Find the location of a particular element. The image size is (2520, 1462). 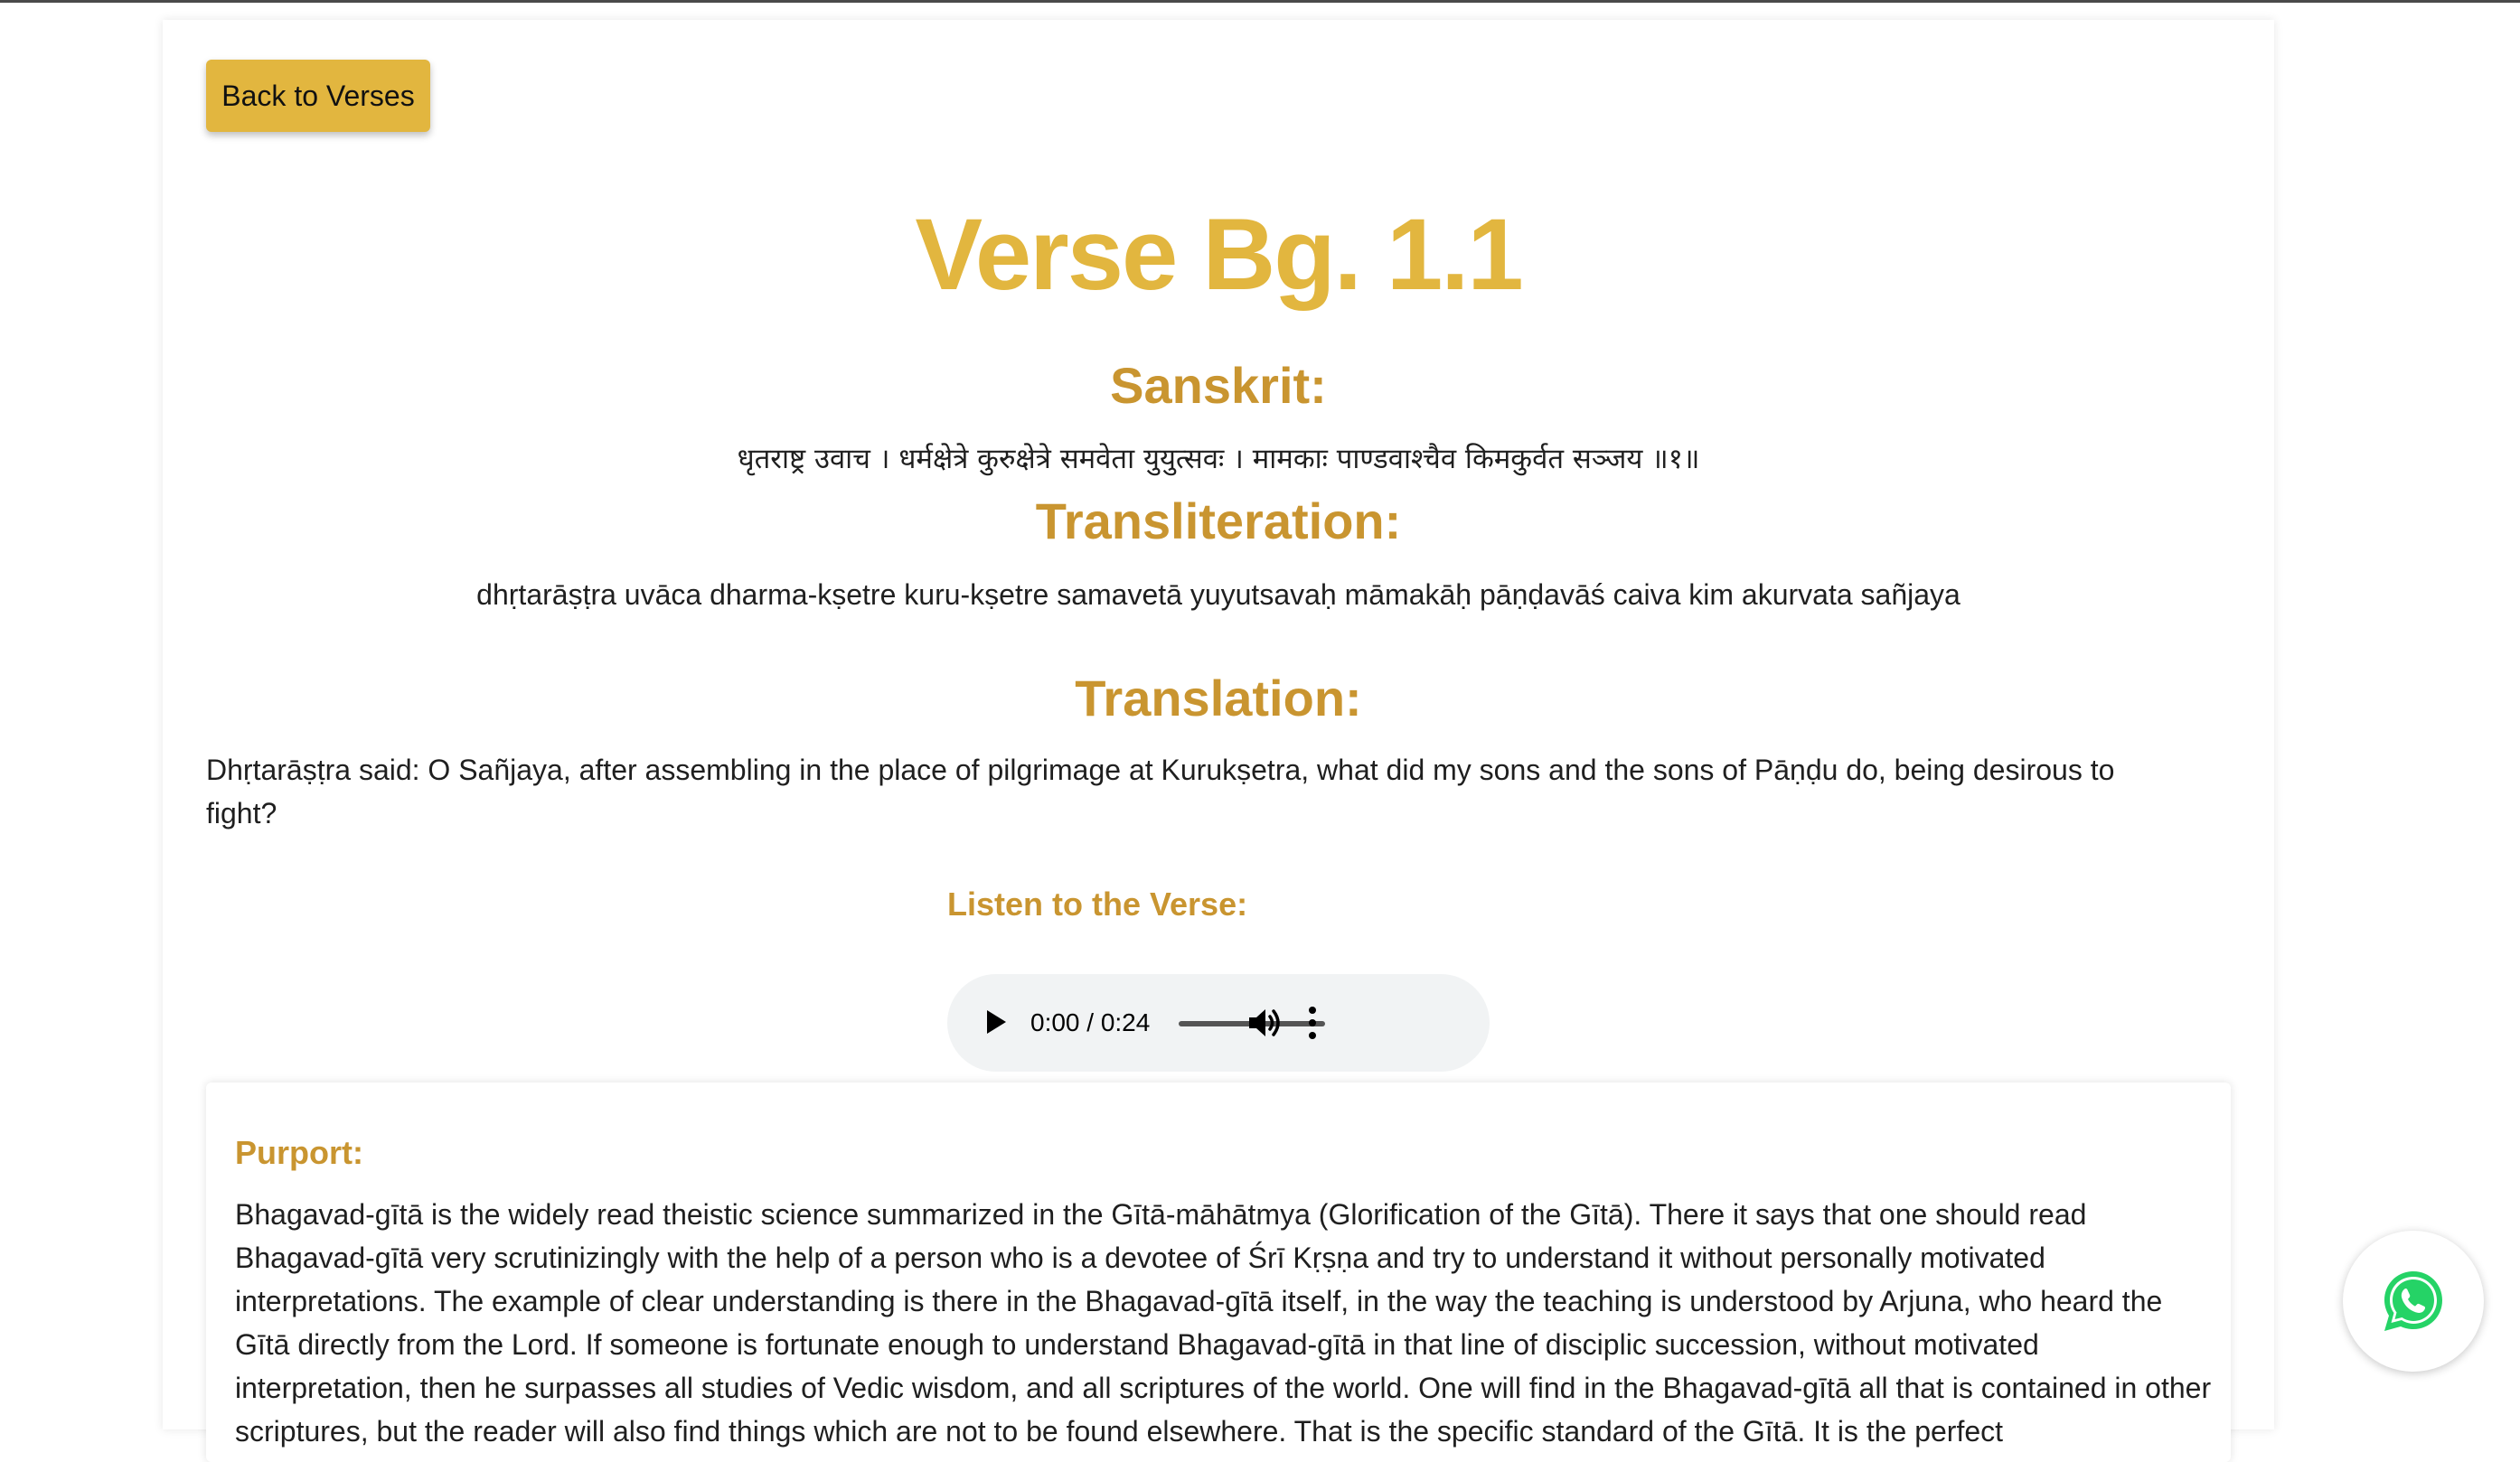

purport-heading: Purport: is located at coordinates (299, 1152).